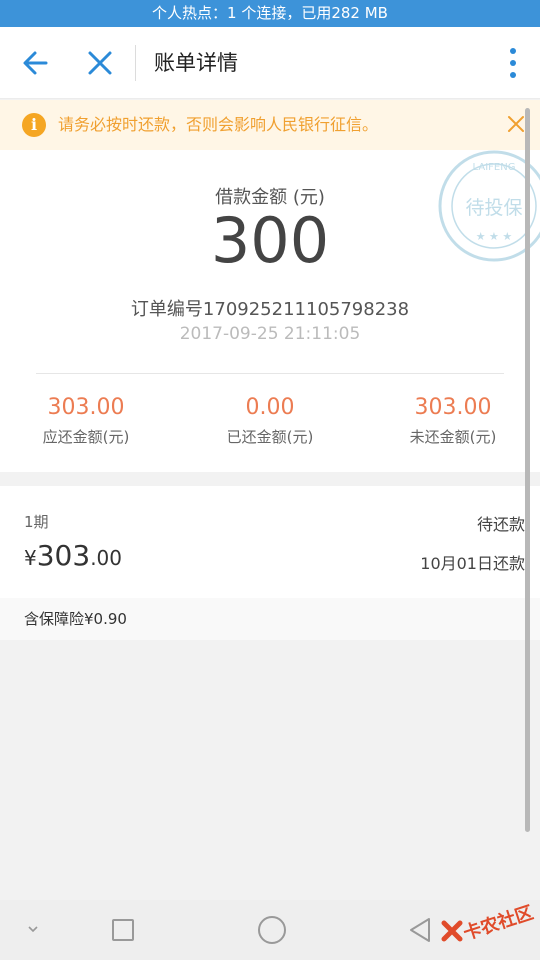  I want to click on installment-amount: ¥303.00, so click(73, 555).